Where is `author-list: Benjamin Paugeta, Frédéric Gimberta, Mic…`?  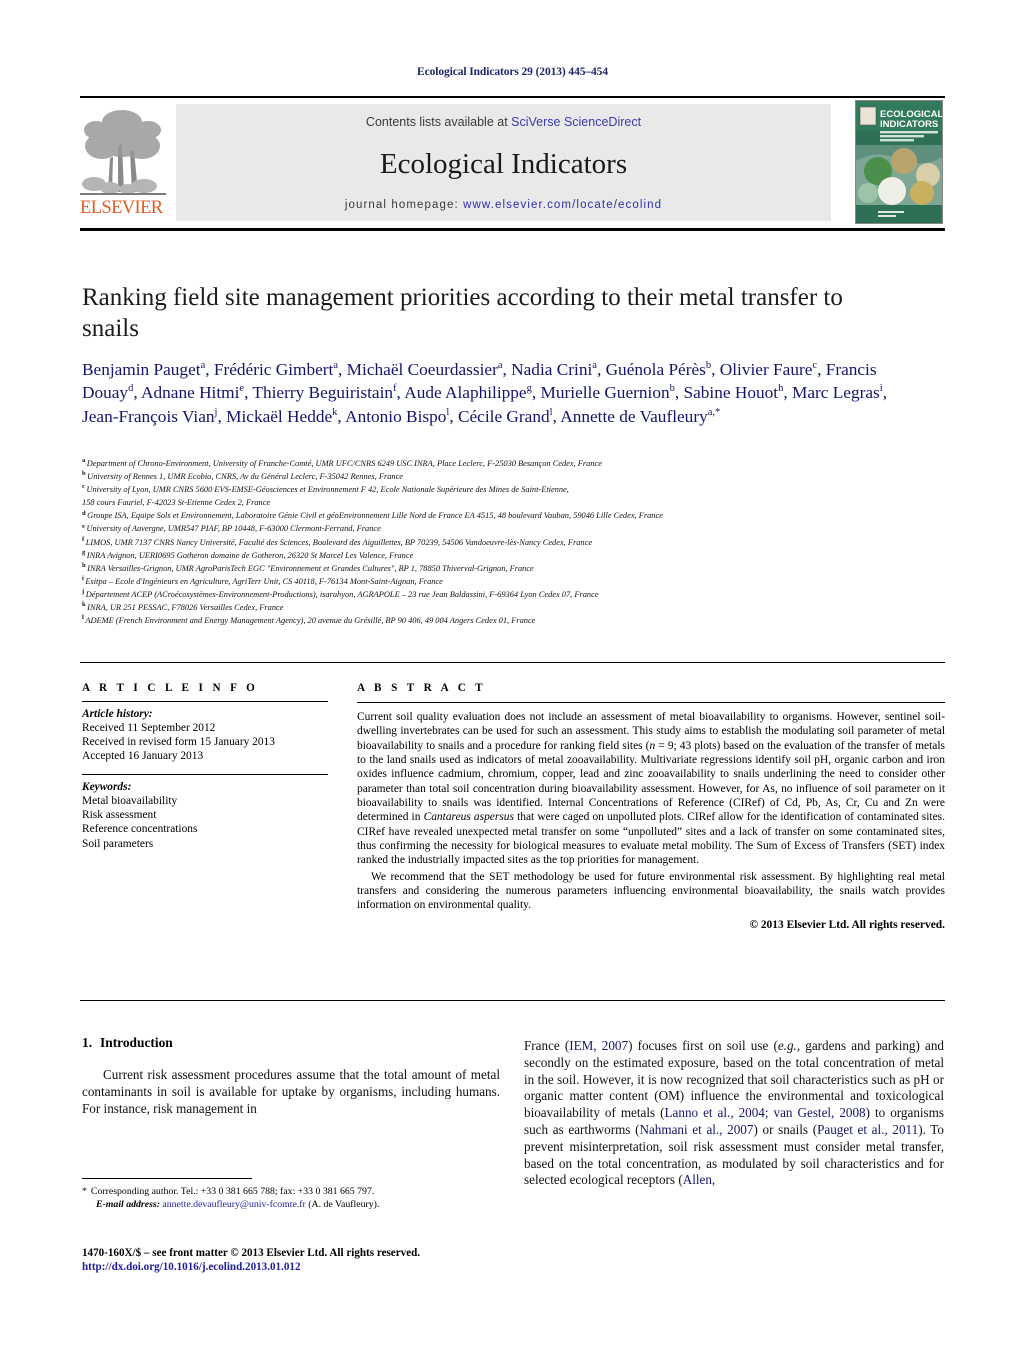 author-list: Benjamin Paugeta, Frédéric Gimberta, Mic… is located at coordinates (485, 393).